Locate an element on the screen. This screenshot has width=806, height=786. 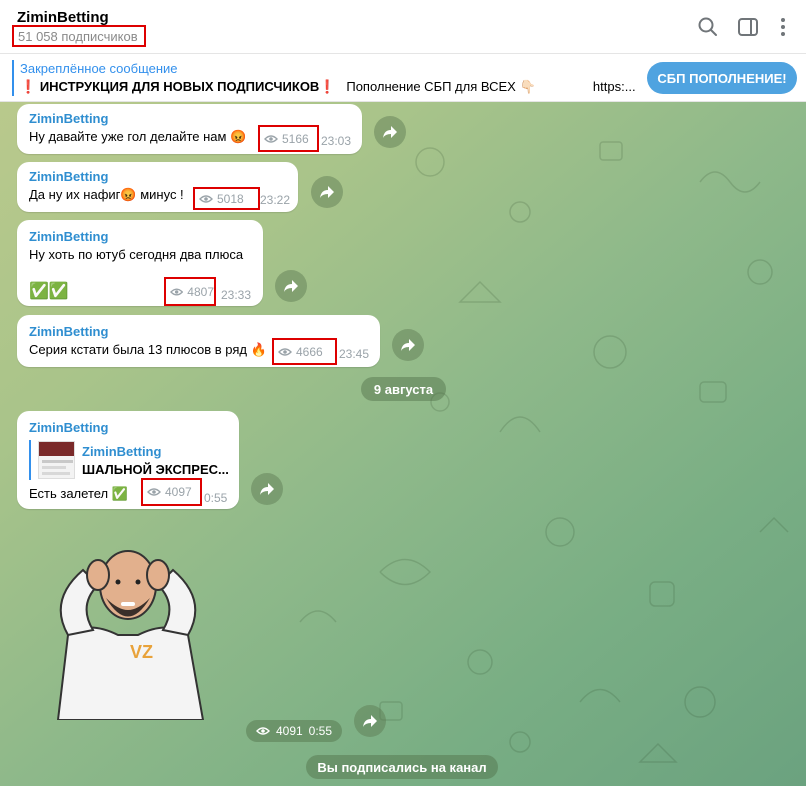
pinned-headline: ИНСТРУКЦИЯ ДЛЯ НОВЫХ ПОДПИСЧИКОВ is located at coordinates (179, 86).